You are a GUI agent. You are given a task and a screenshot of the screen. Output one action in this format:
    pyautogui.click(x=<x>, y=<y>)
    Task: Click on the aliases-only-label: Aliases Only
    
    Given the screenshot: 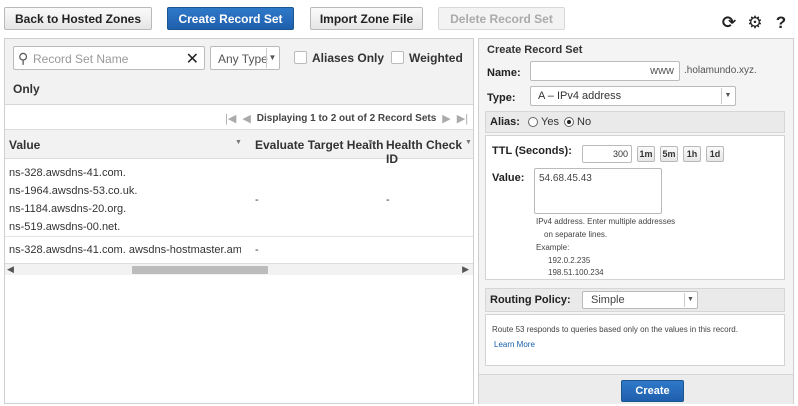 What is the action you would take?
    pyautogui.click(x=348, y=58)
    